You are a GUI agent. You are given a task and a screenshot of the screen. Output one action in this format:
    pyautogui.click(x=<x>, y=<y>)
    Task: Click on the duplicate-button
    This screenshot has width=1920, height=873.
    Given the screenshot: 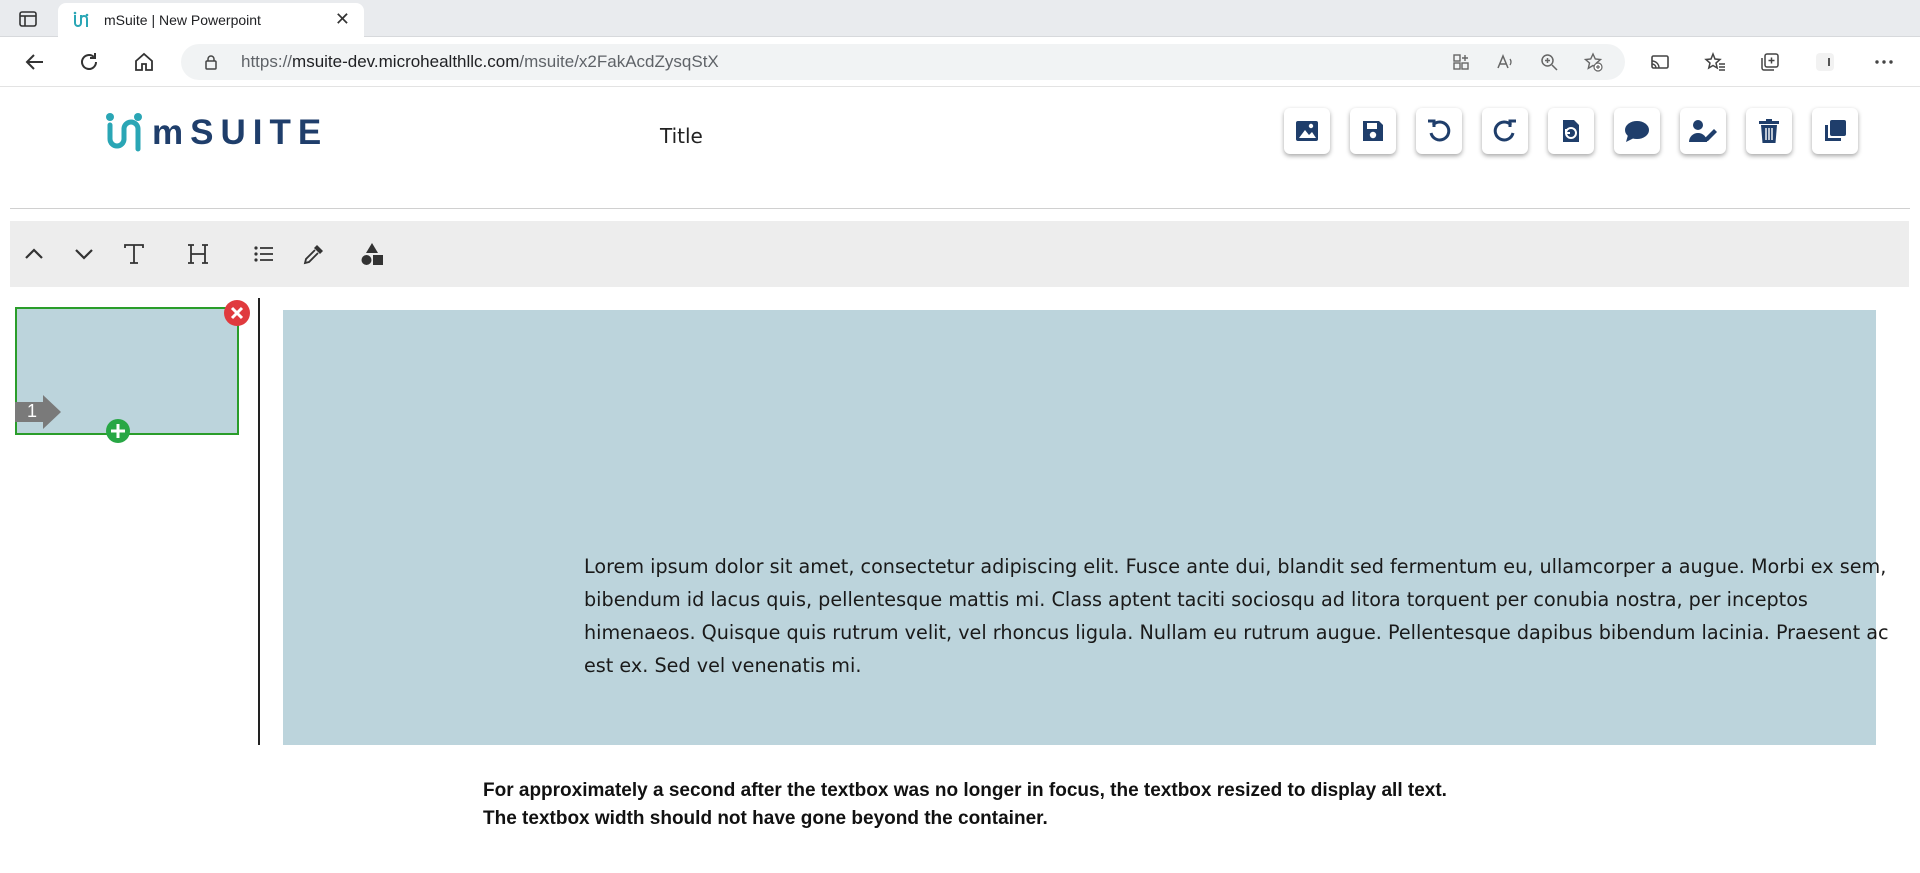 What is the action you would take?
    pyautogui.click(x=1835, y=131)
    